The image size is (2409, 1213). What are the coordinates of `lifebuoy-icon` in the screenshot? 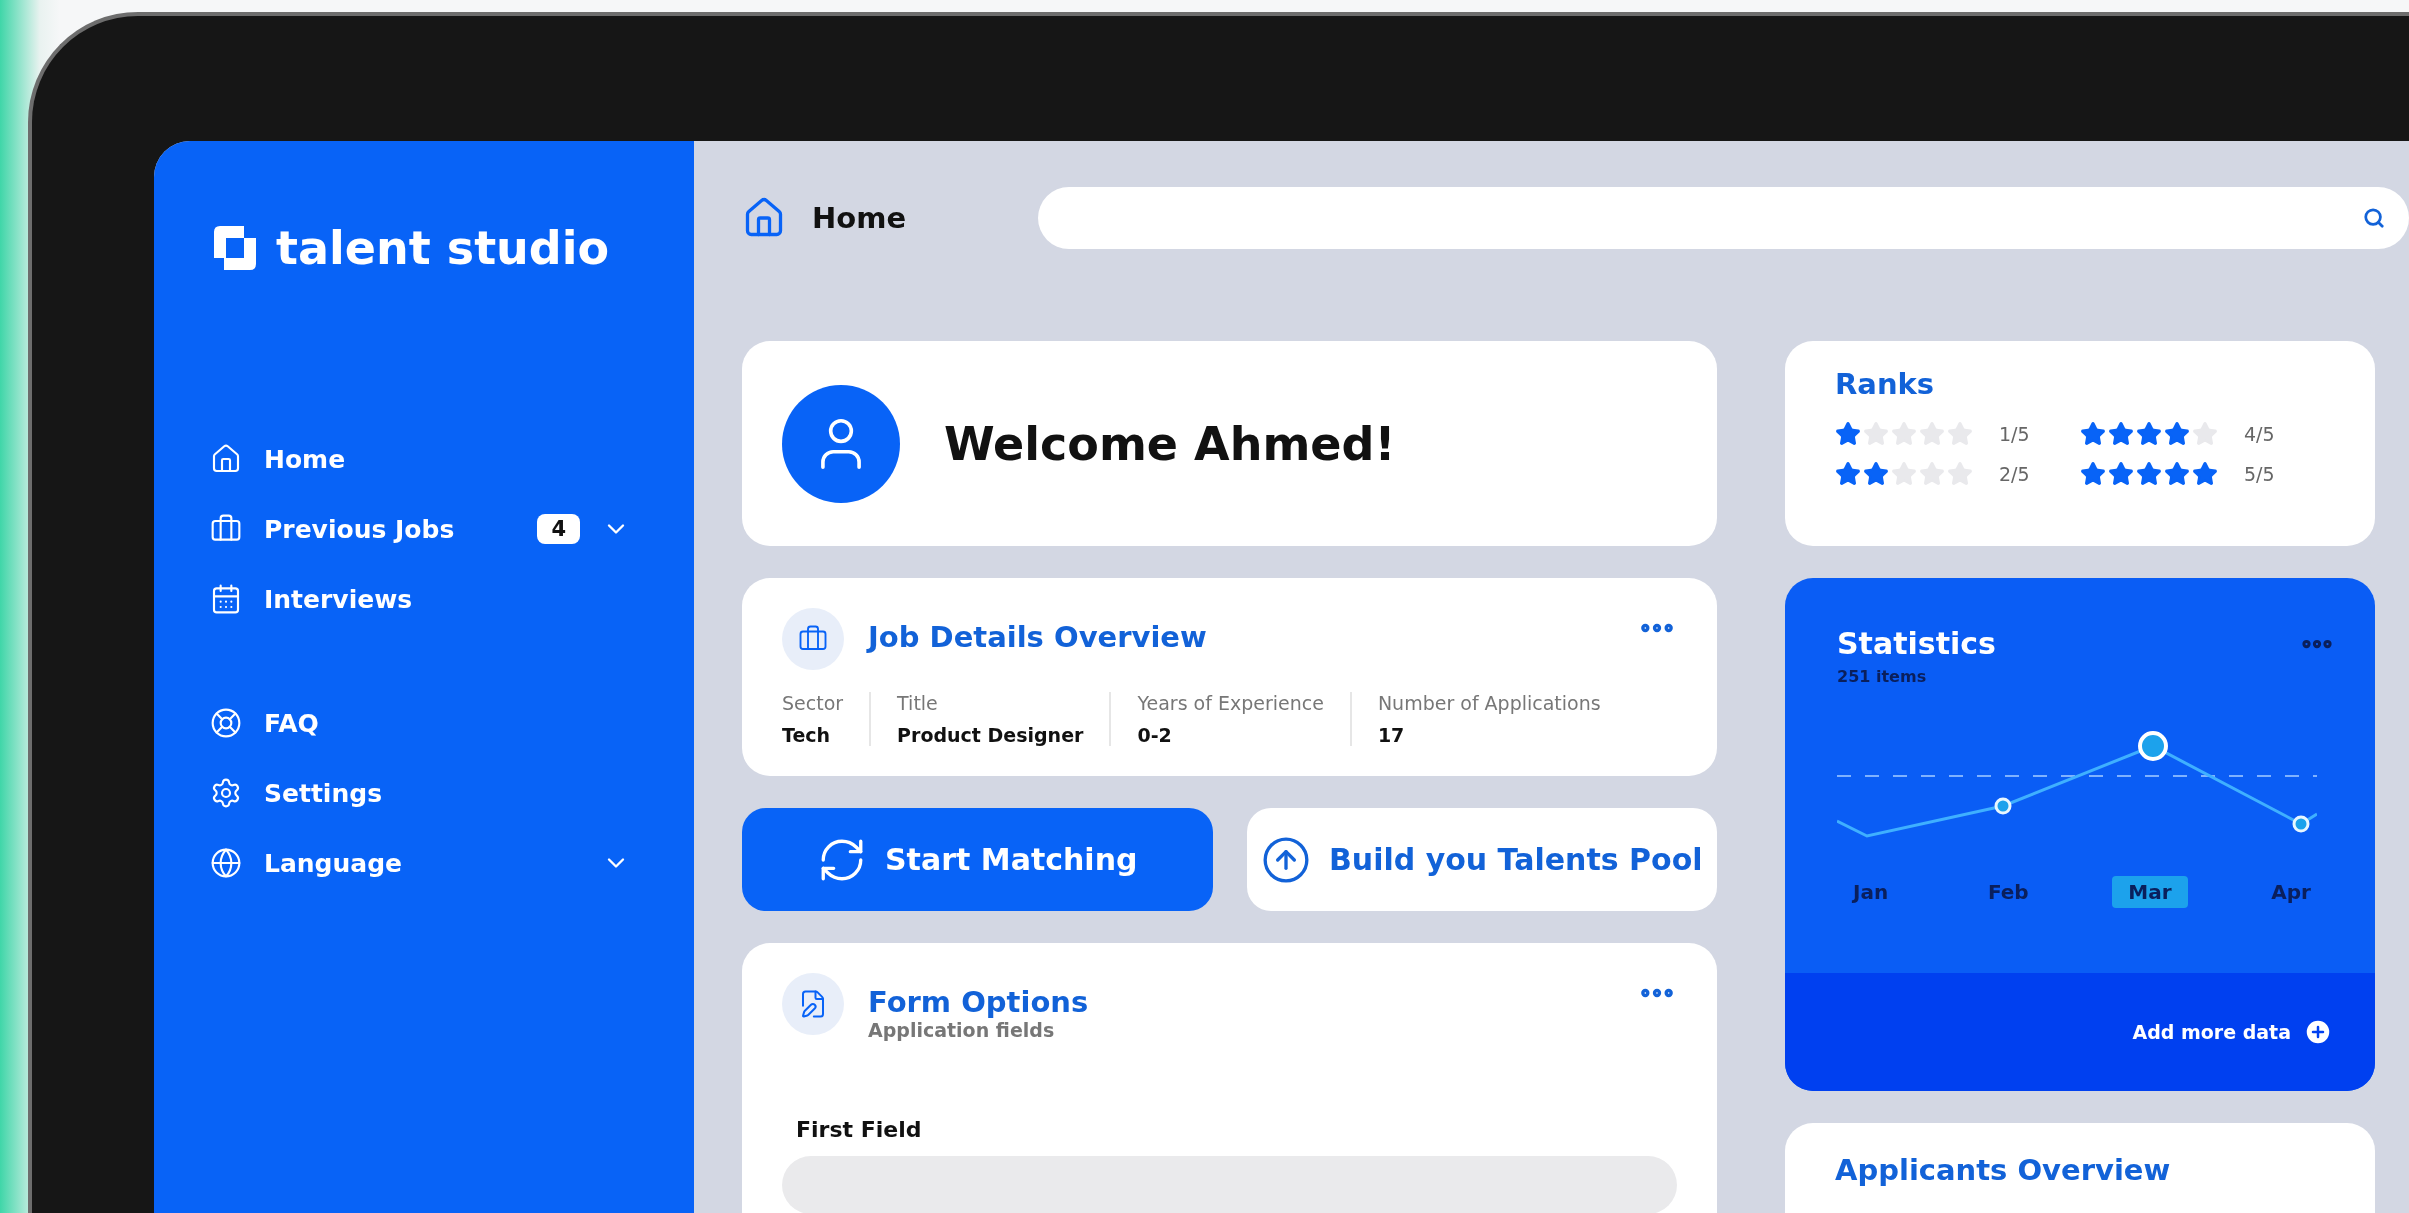 It's located at (226, 723).